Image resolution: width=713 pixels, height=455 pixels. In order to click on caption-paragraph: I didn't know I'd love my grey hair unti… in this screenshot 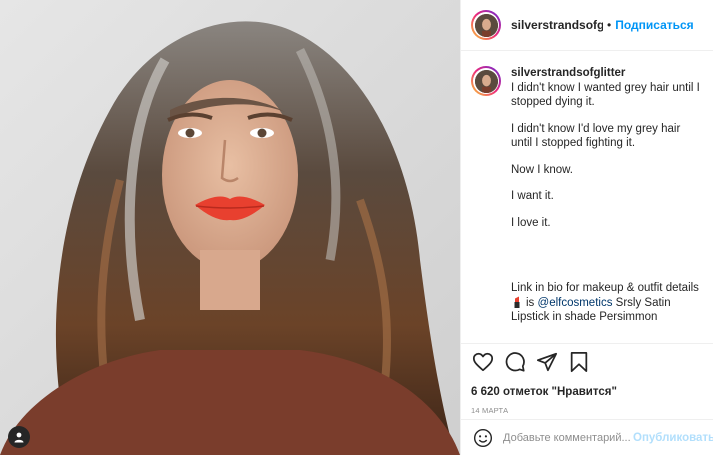, I will do `click(596, 136)`.